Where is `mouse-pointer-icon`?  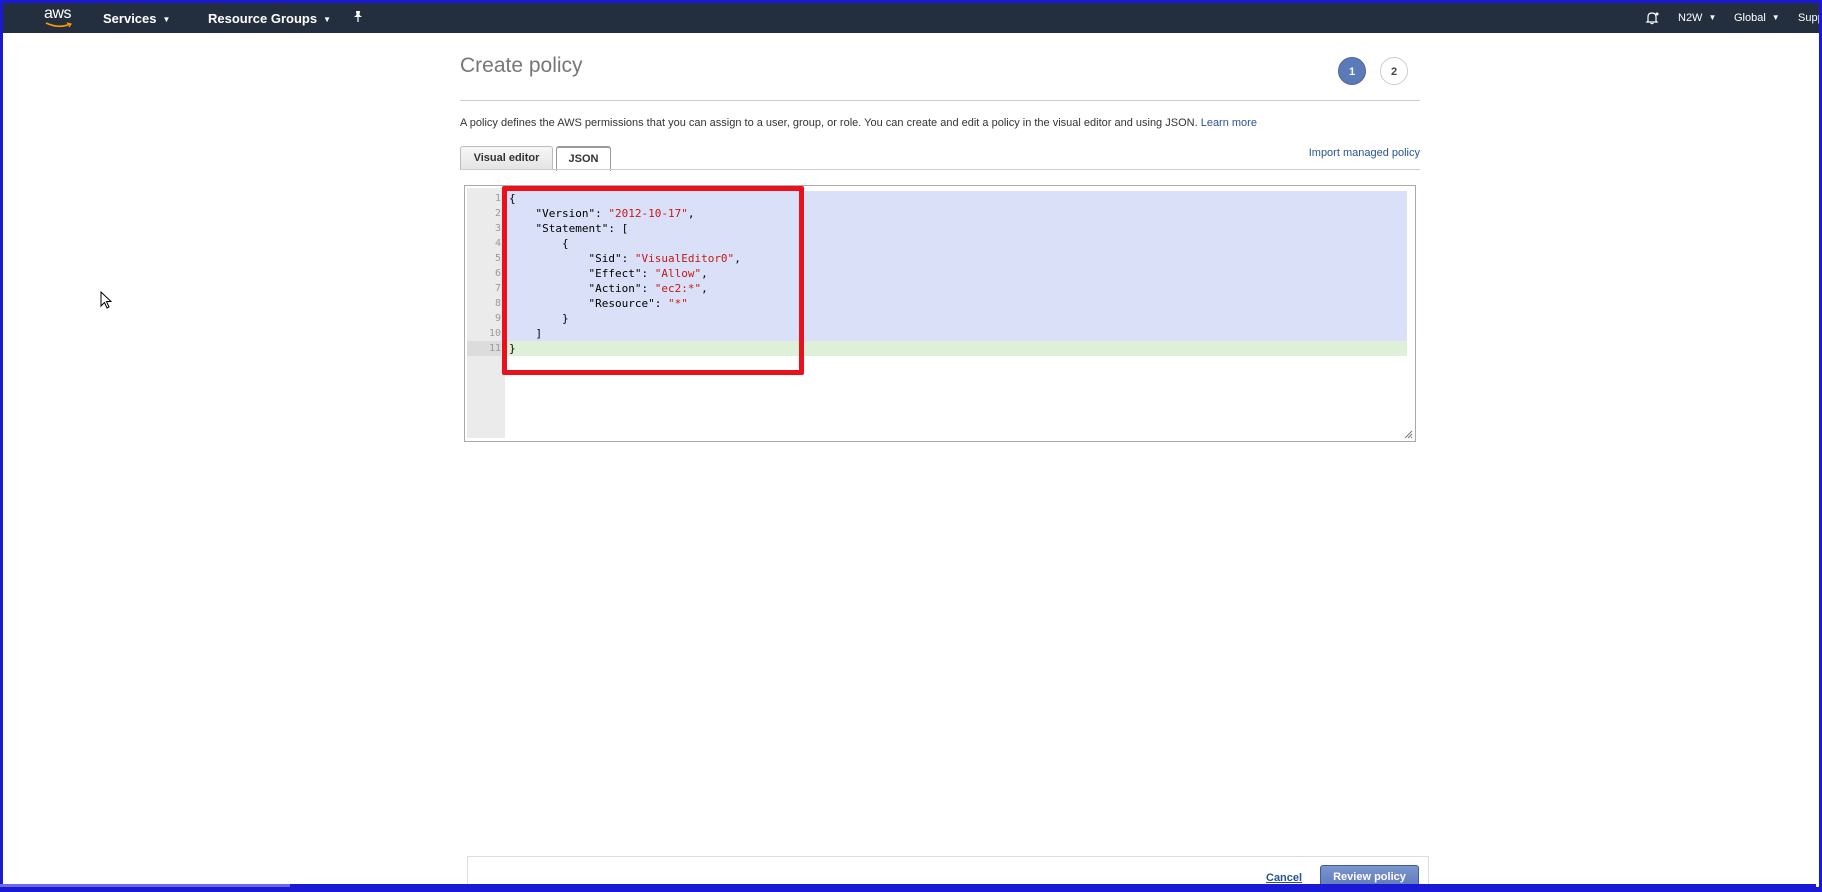 mouse-pointer-icon is located at coordinates (106, 300).